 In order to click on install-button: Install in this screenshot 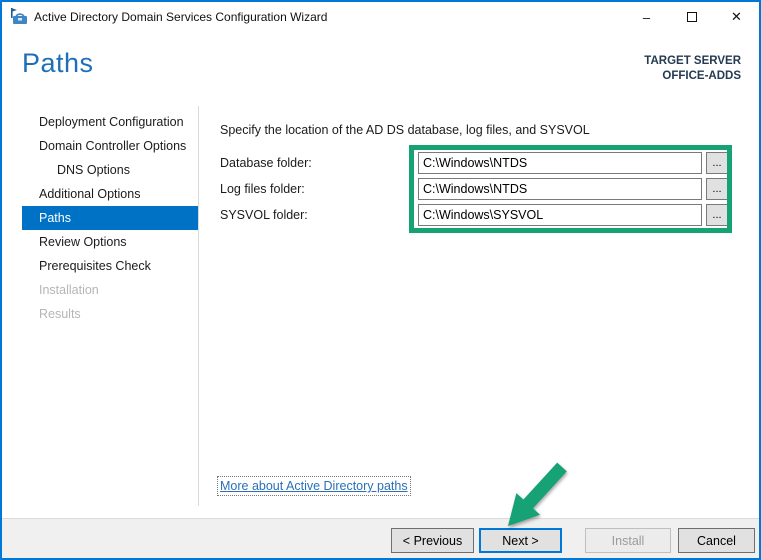, I will do `click(628, 540)`.